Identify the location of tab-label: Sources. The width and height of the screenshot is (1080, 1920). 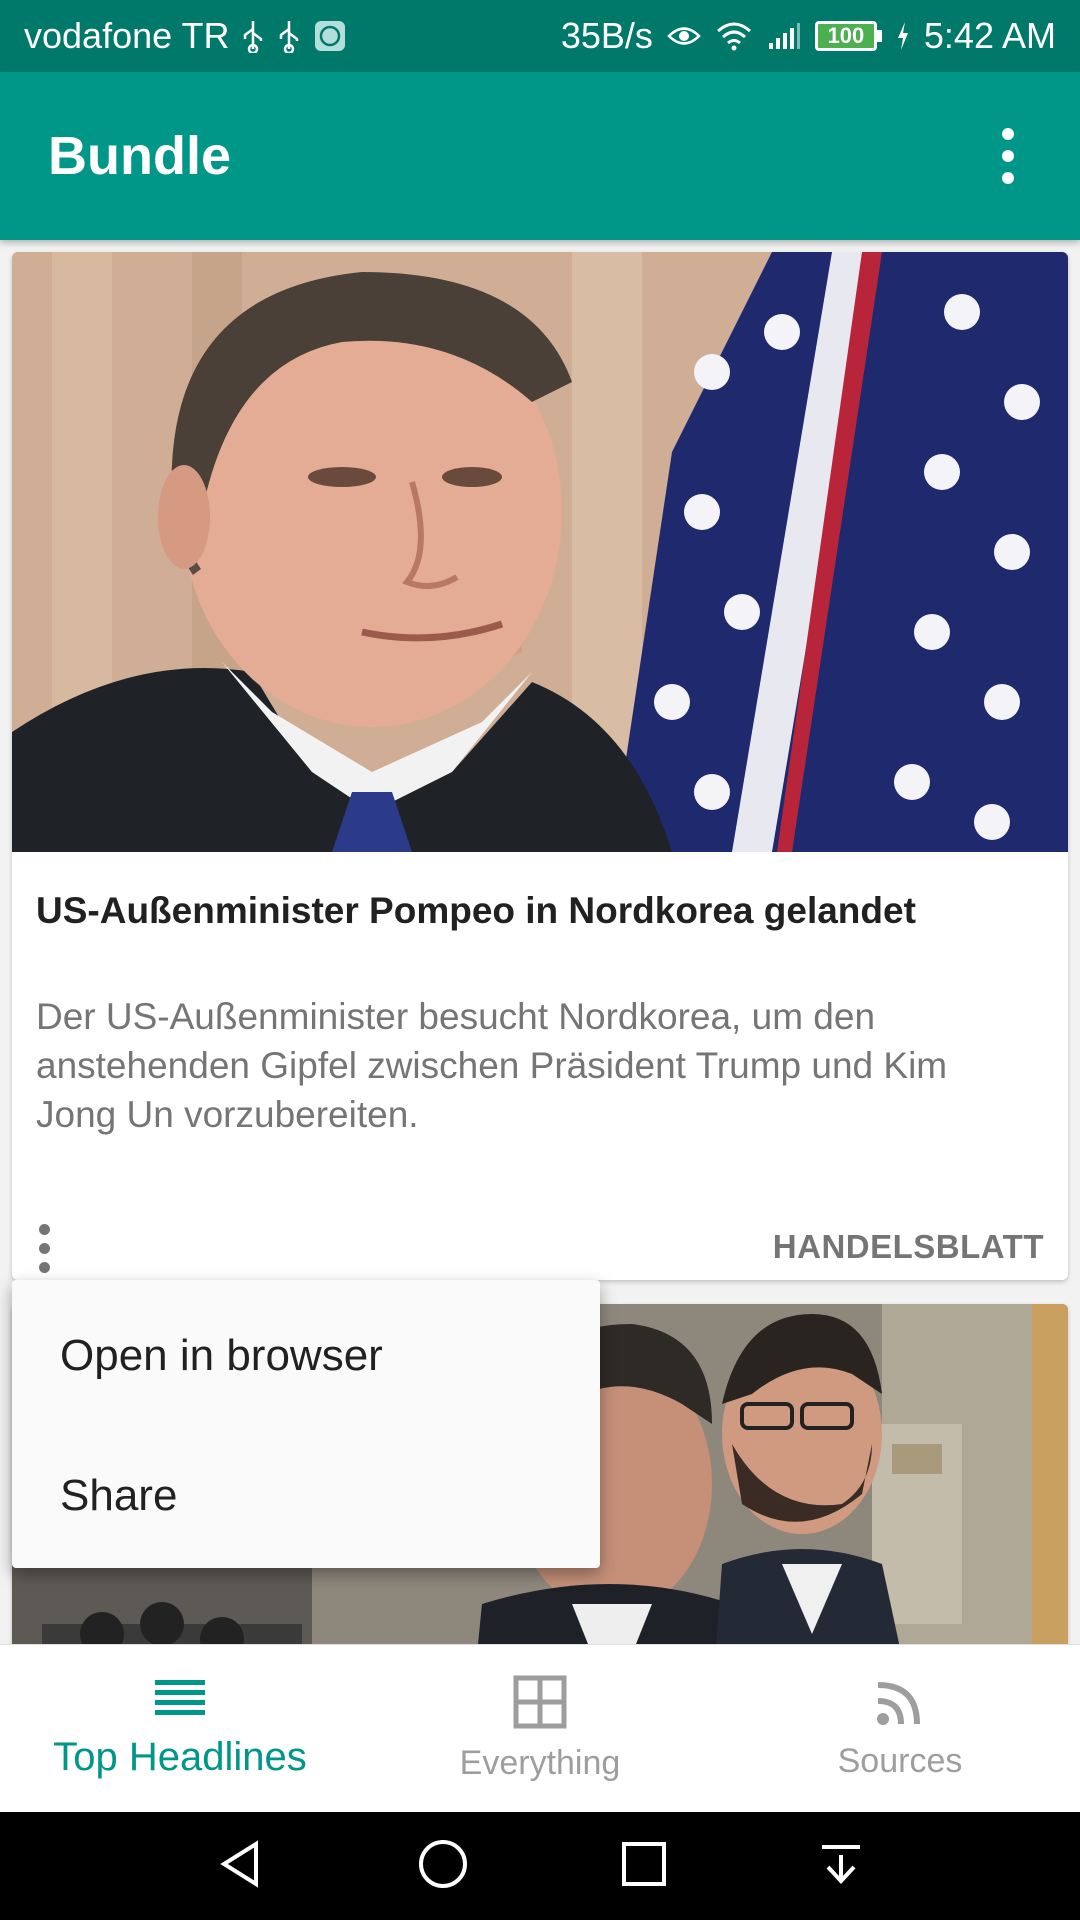
(900, 1760).